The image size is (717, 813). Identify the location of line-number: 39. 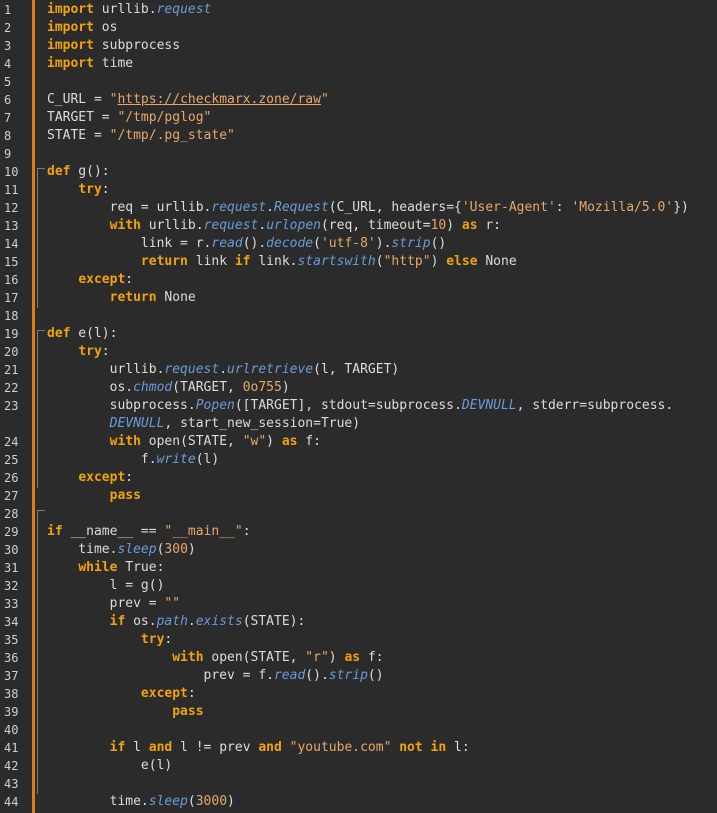
(11, 712).